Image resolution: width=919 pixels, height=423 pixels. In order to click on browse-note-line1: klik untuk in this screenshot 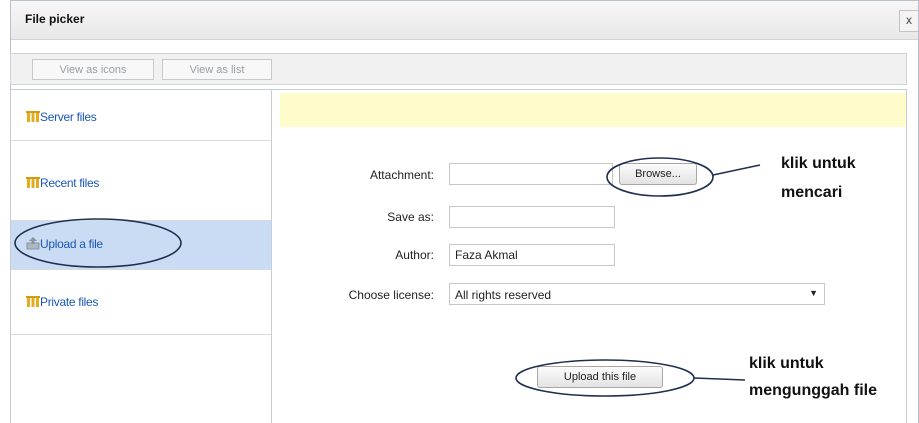, I will do `click(818, 163)`.